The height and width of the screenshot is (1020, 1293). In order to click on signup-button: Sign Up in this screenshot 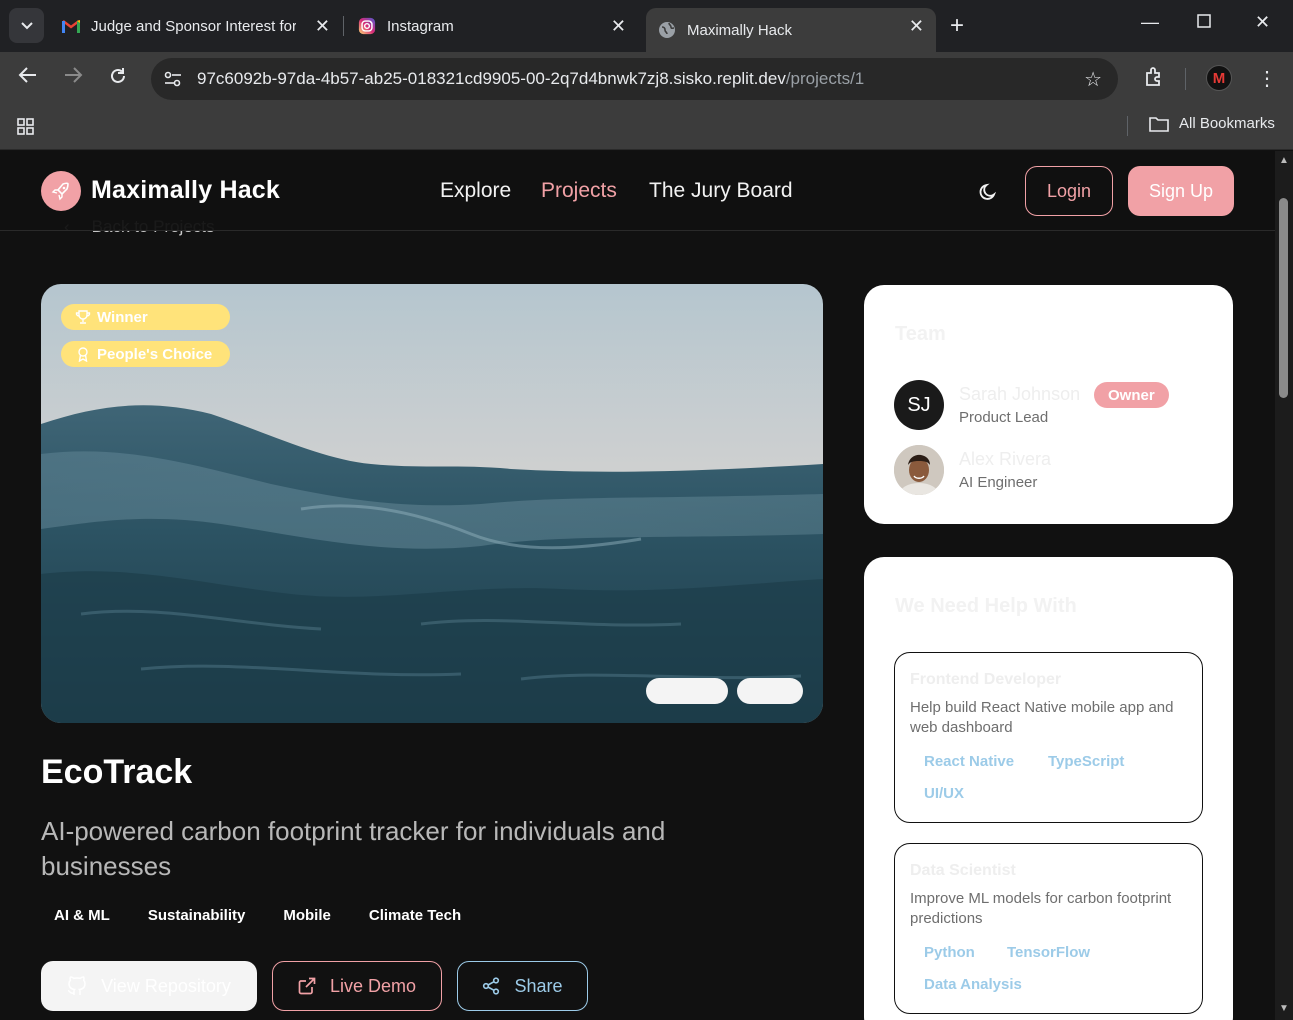, I will do `click(1181, 191)`.